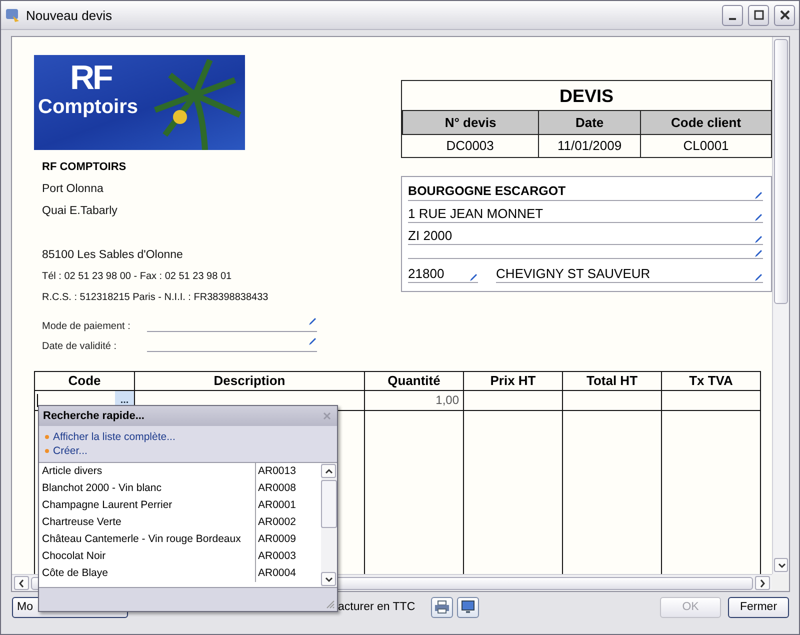  What do you see at coordinates (87, 326) in the screenshot?
I see `field-label: Mode de paiement :` at bounding box center [87, 326].